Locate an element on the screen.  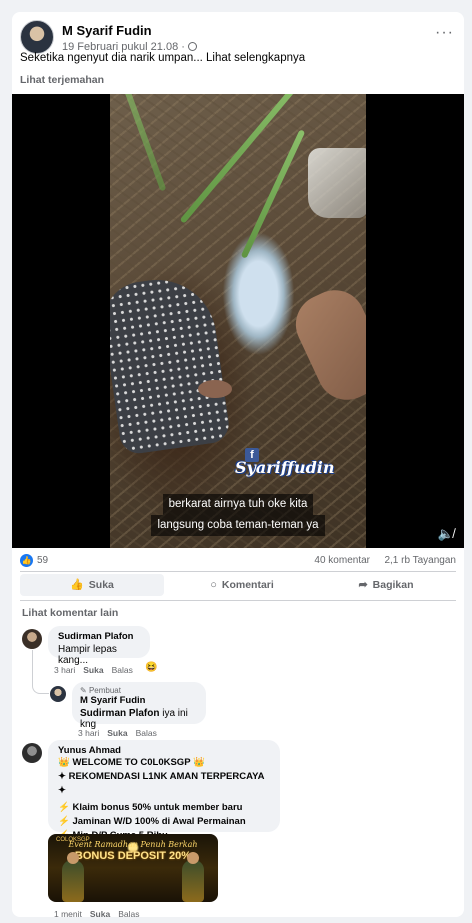
banner-figure-right is located at coordinates (193, 877).